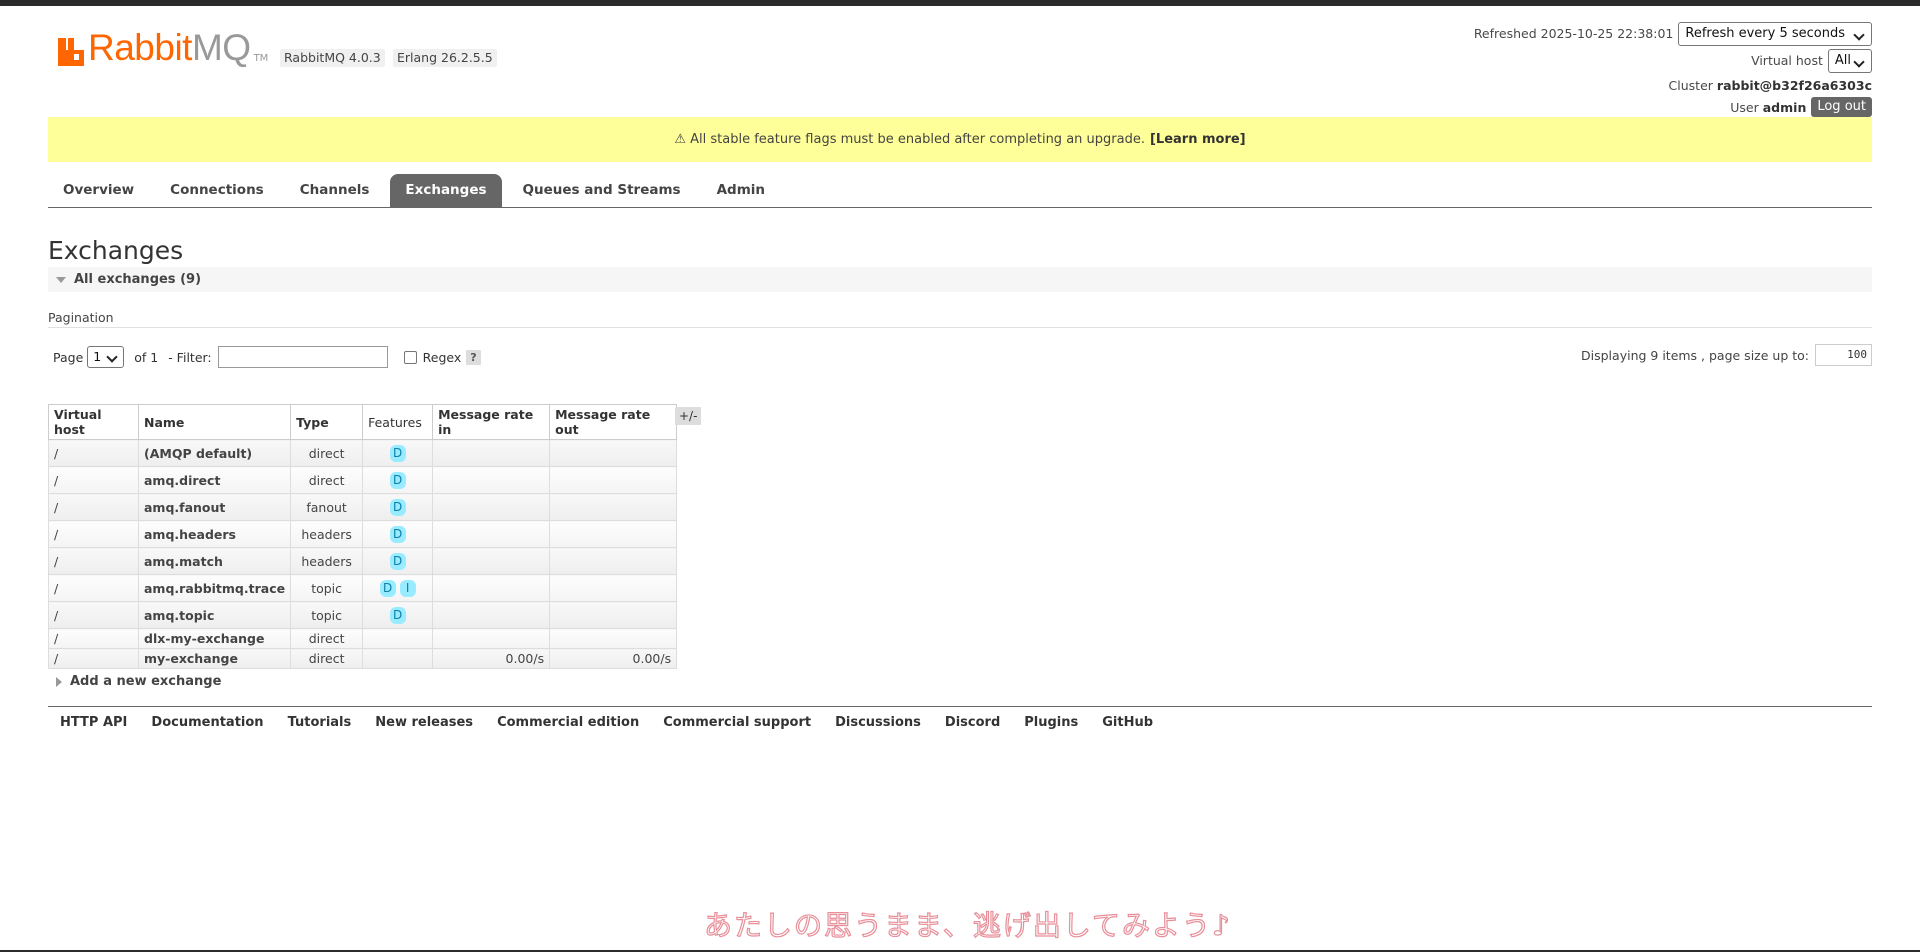  I want to click on table-row: / amq.match headers D, so click(363, 561).